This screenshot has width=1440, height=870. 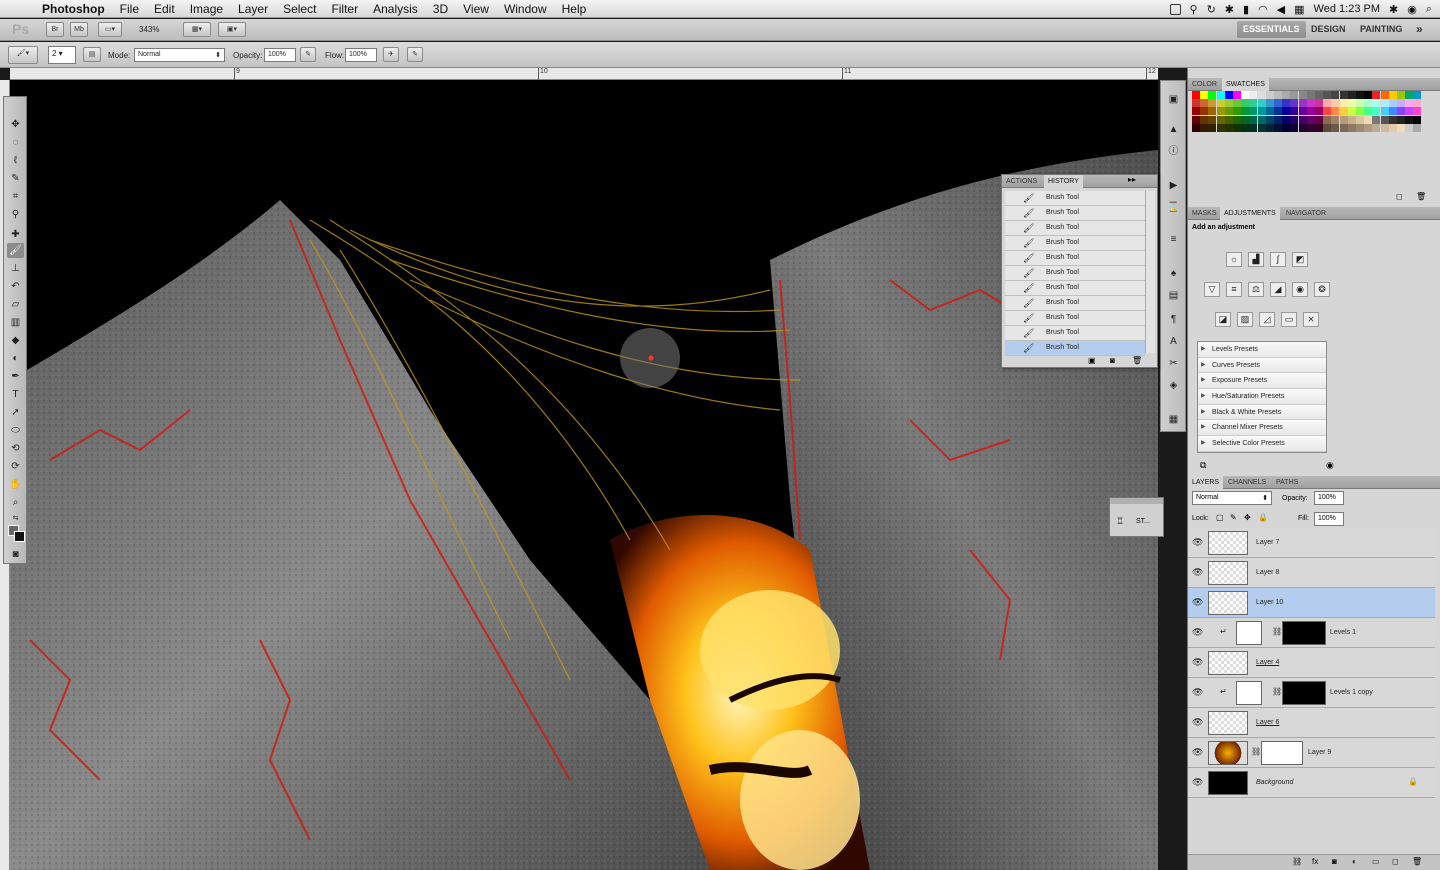 I want to click on tab-layers: LAYERS, so click(x=1206, y=482).